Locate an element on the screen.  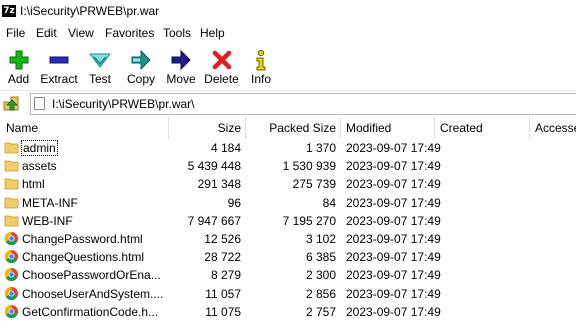
document-icon is located at coordinates (39, 103).